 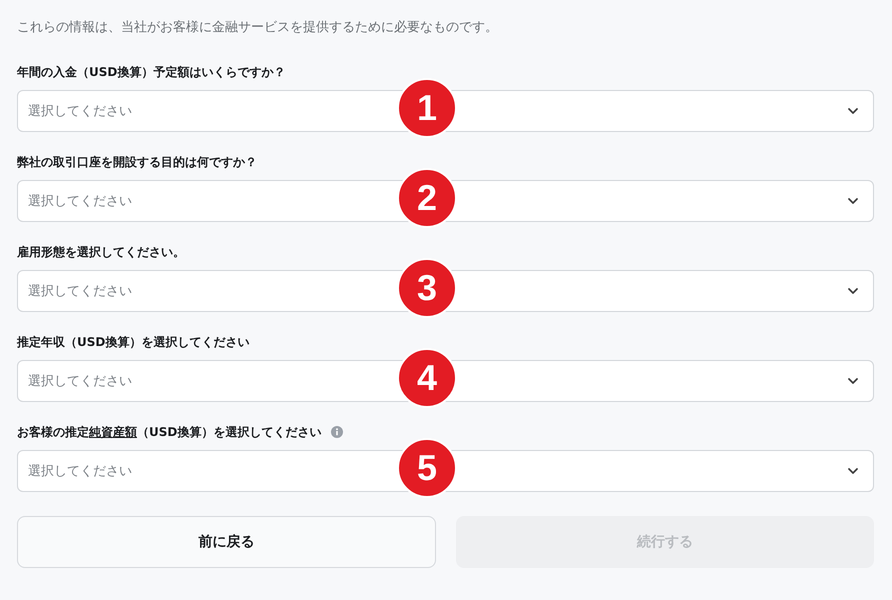 What do you see at coordinates (427, 288) in the screenshot?
I see `number-badge: 3` at bounding box center [427, 288].